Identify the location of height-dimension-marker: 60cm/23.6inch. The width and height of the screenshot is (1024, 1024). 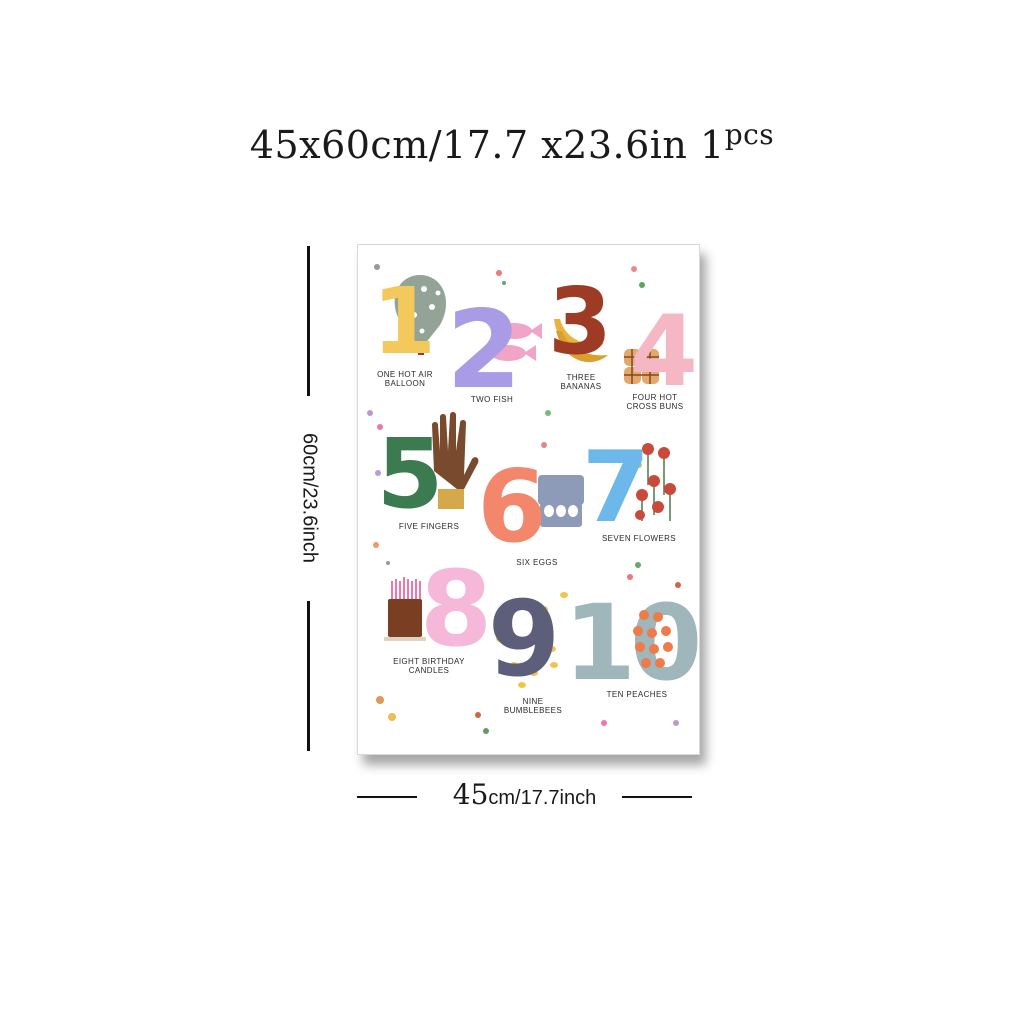
(309, 498).